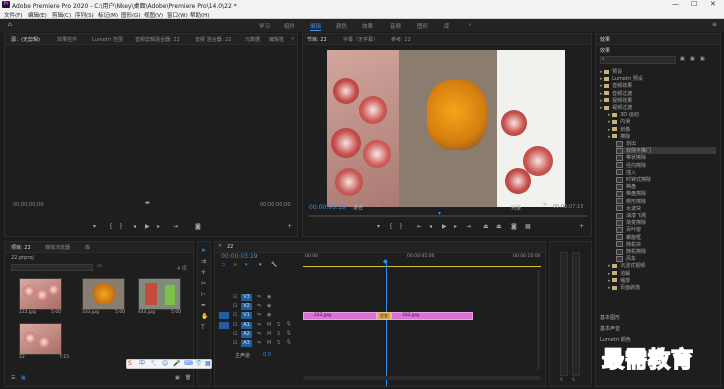  Describe the element at coordinates (439, 214) in the screenshot. I see `program-playhead-icon: ▾` at that location.